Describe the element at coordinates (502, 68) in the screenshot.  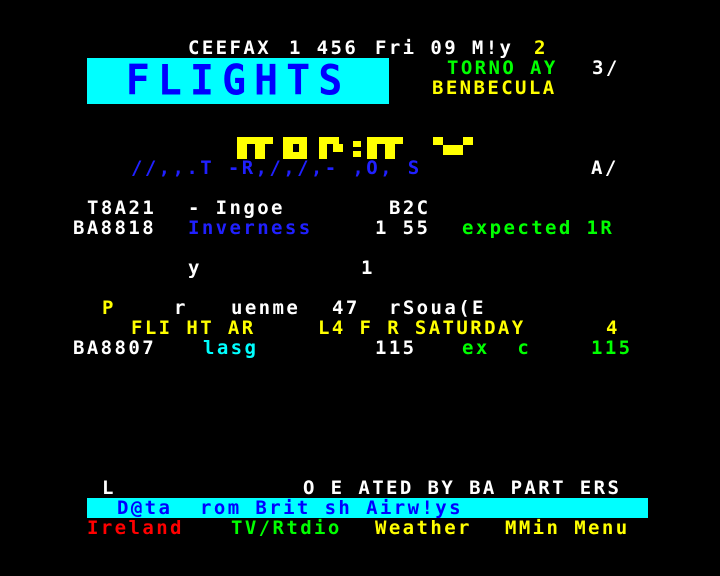
I see `route-from: TORNO AY` at that location.